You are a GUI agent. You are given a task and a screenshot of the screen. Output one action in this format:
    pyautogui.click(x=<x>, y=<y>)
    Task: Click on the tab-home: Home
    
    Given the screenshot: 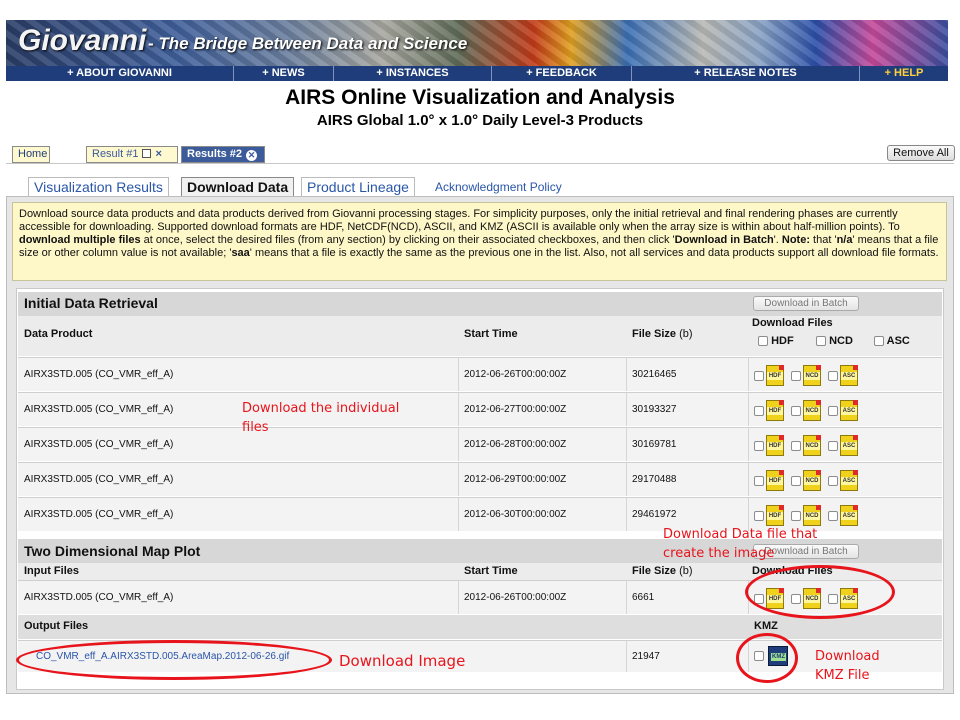 What is the action you would take?
    pyautogui.click(x=31, y=154)
    